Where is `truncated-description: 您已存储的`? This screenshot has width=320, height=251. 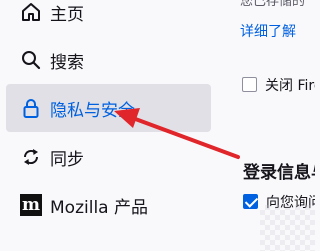 truncated-description: 您已存储的 is located at coordinates (273, 4).